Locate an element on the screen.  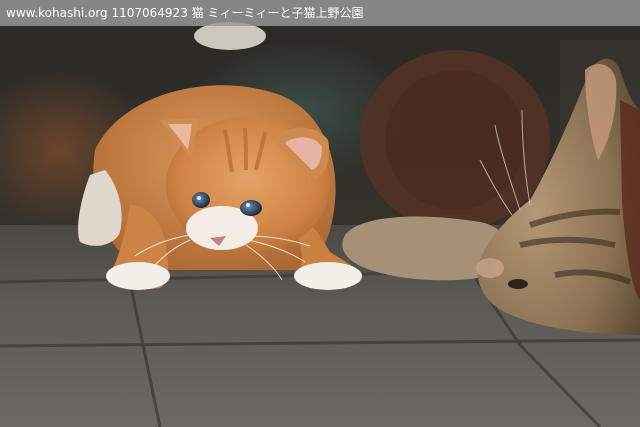
background-white-object is located at coordinates (230, 36).